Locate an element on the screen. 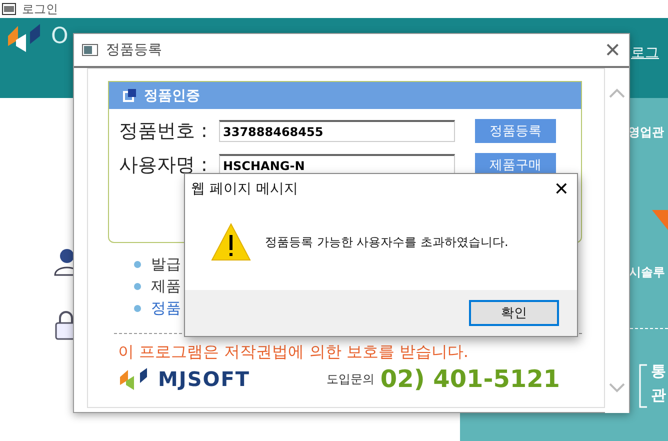  warning-icon is located at coordinates (231, 242).